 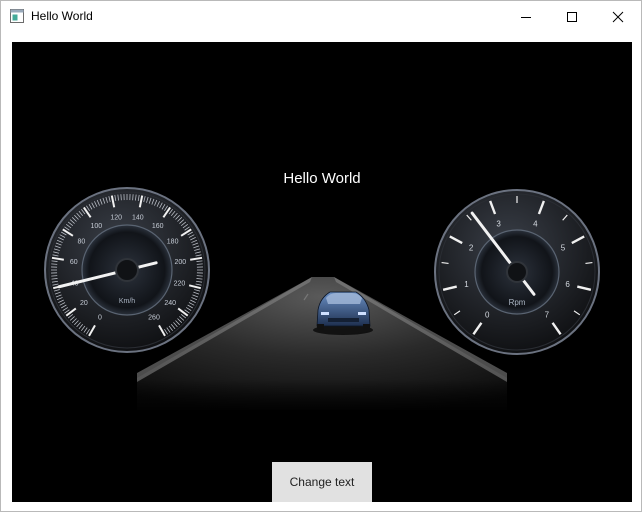 I want to click on close-button, so click(x=618, y=16).